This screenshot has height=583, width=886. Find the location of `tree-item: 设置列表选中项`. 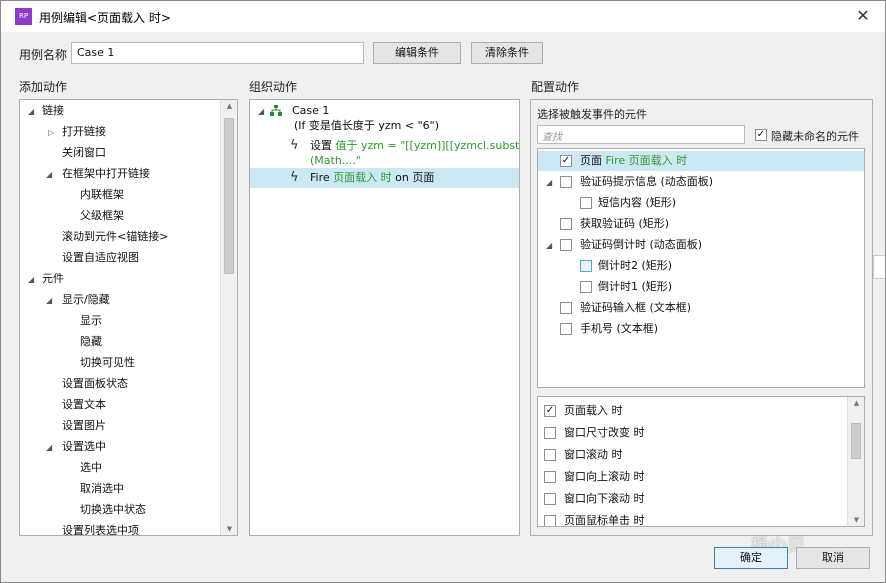

tree-item: 设置列表选中项 is located at coordinates (100, 528).